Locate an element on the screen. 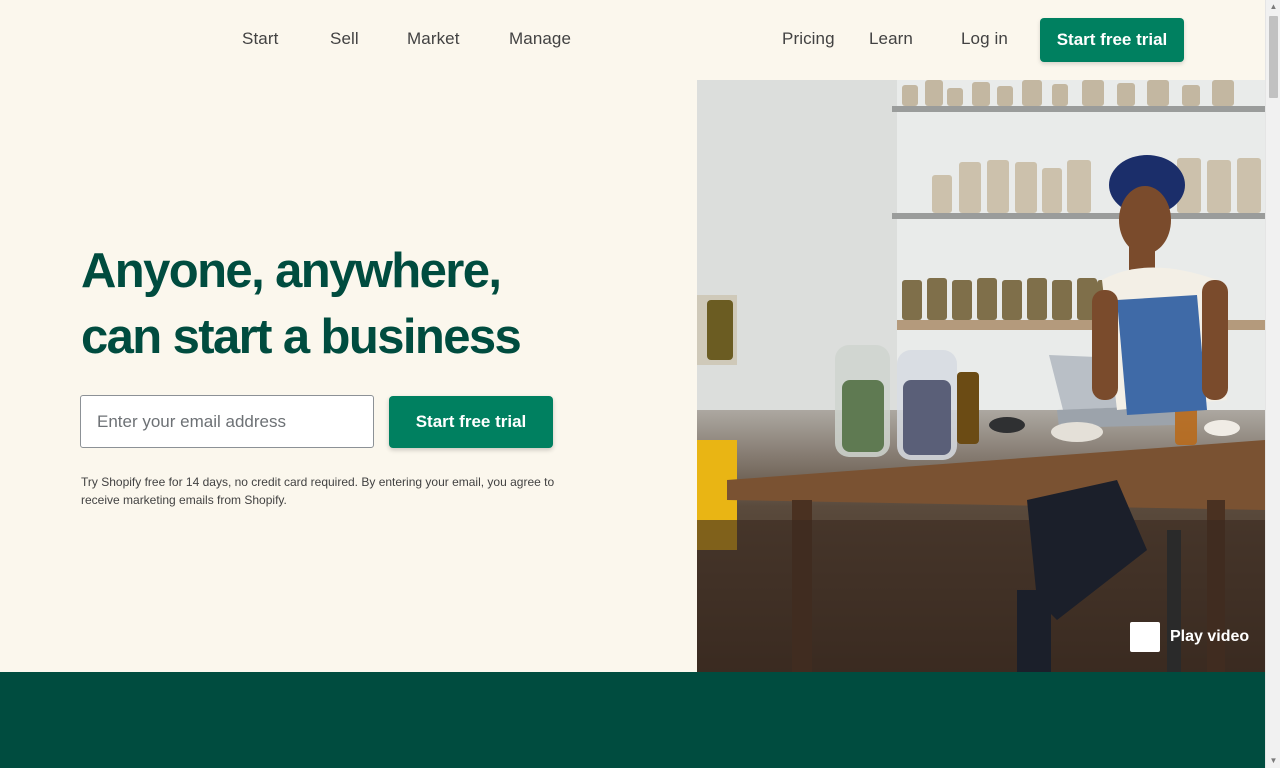  header-start-free-trial-button: Start free trial is located at coordinates (1112, 40).